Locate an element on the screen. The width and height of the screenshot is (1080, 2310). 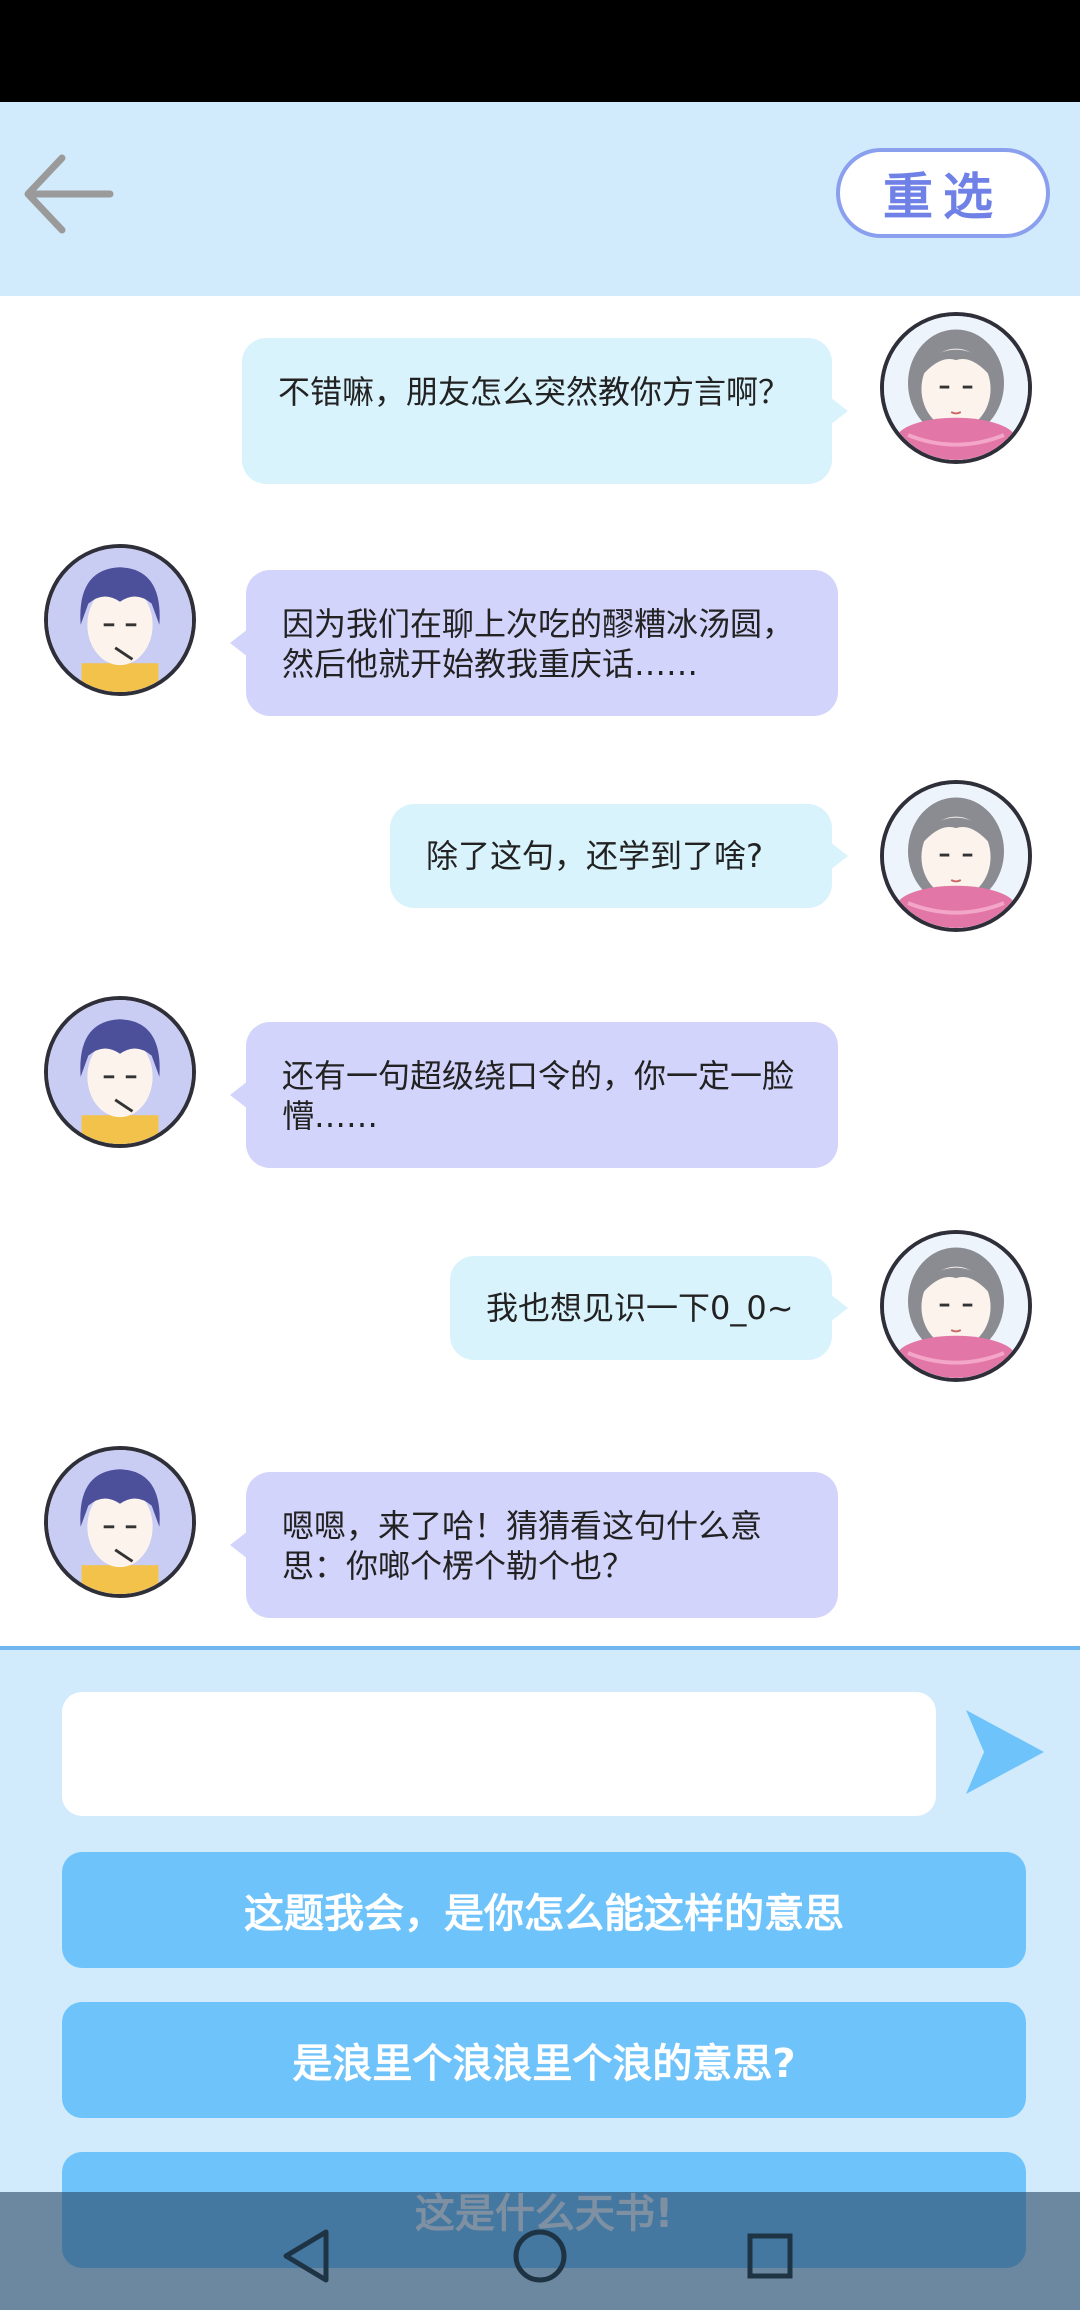
nav-home-button is located at coordinates (540, 2256).